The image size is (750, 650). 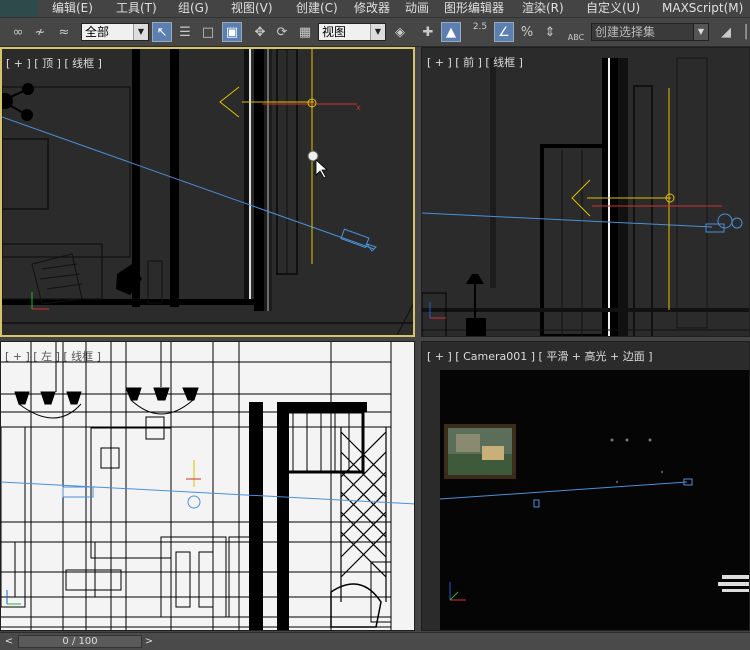 What do you see at coordinates (451, 32) in the screenshot?
I see `keyboard-shortcut-override-icon: ▲` at bounding box center [451, 32].